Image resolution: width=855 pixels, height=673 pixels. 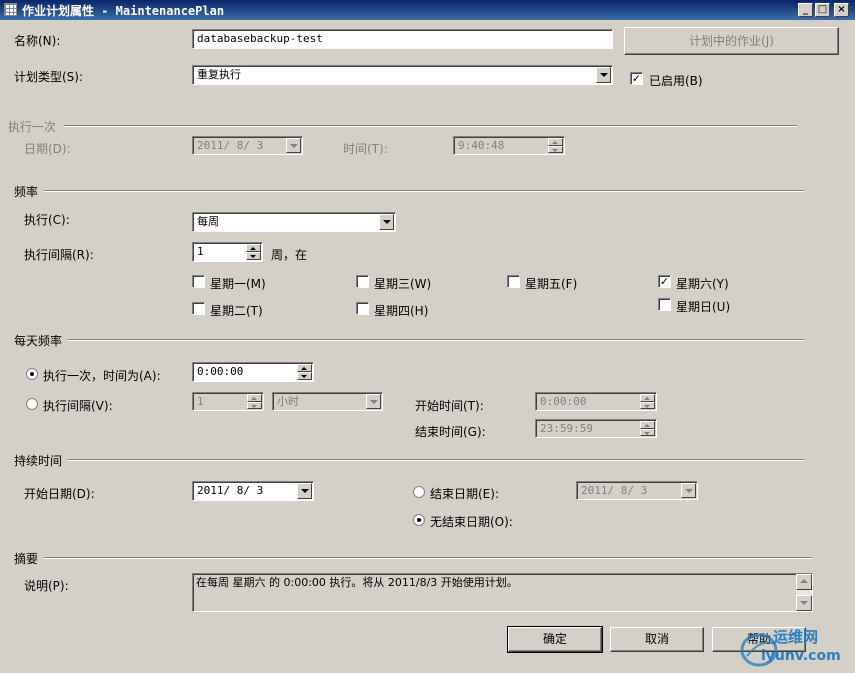 I want to click on jobs-in-schedule-button: 计划中的作业(J), so click(x=731, y=41).